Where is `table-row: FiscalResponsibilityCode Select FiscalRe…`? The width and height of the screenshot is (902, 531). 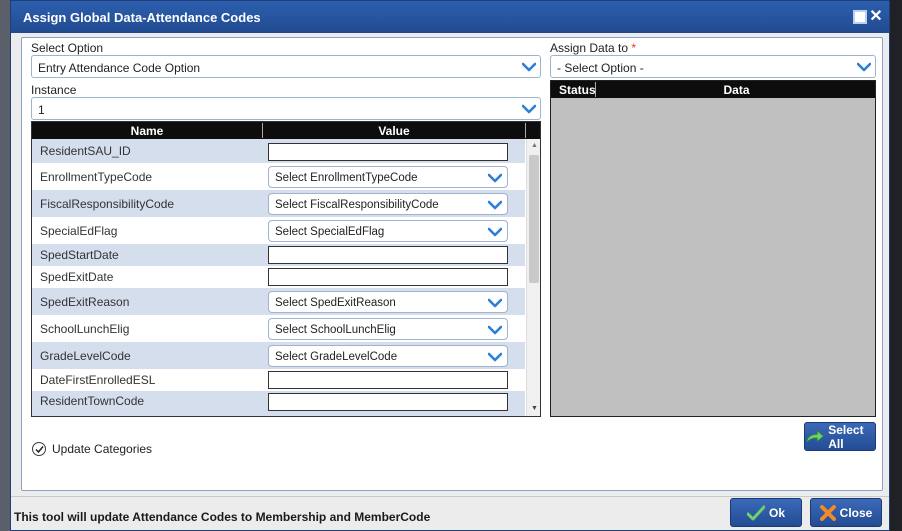 table-row: FiscalResponsibilityCode Select FiscalRe… is located at coordinates (278, 203).